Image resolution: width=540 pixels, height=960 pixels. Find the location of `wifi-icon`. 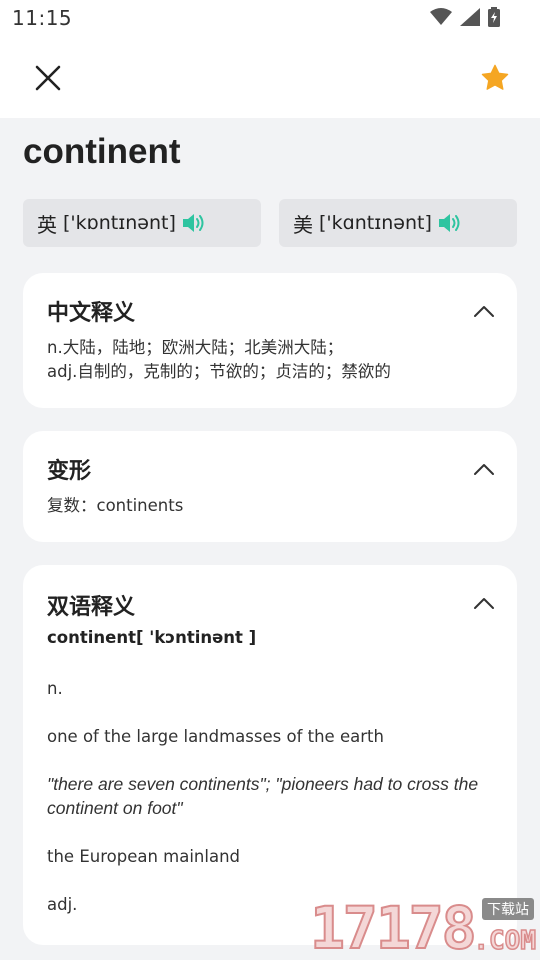

wifi-icon is located at coordinates (441, 16).